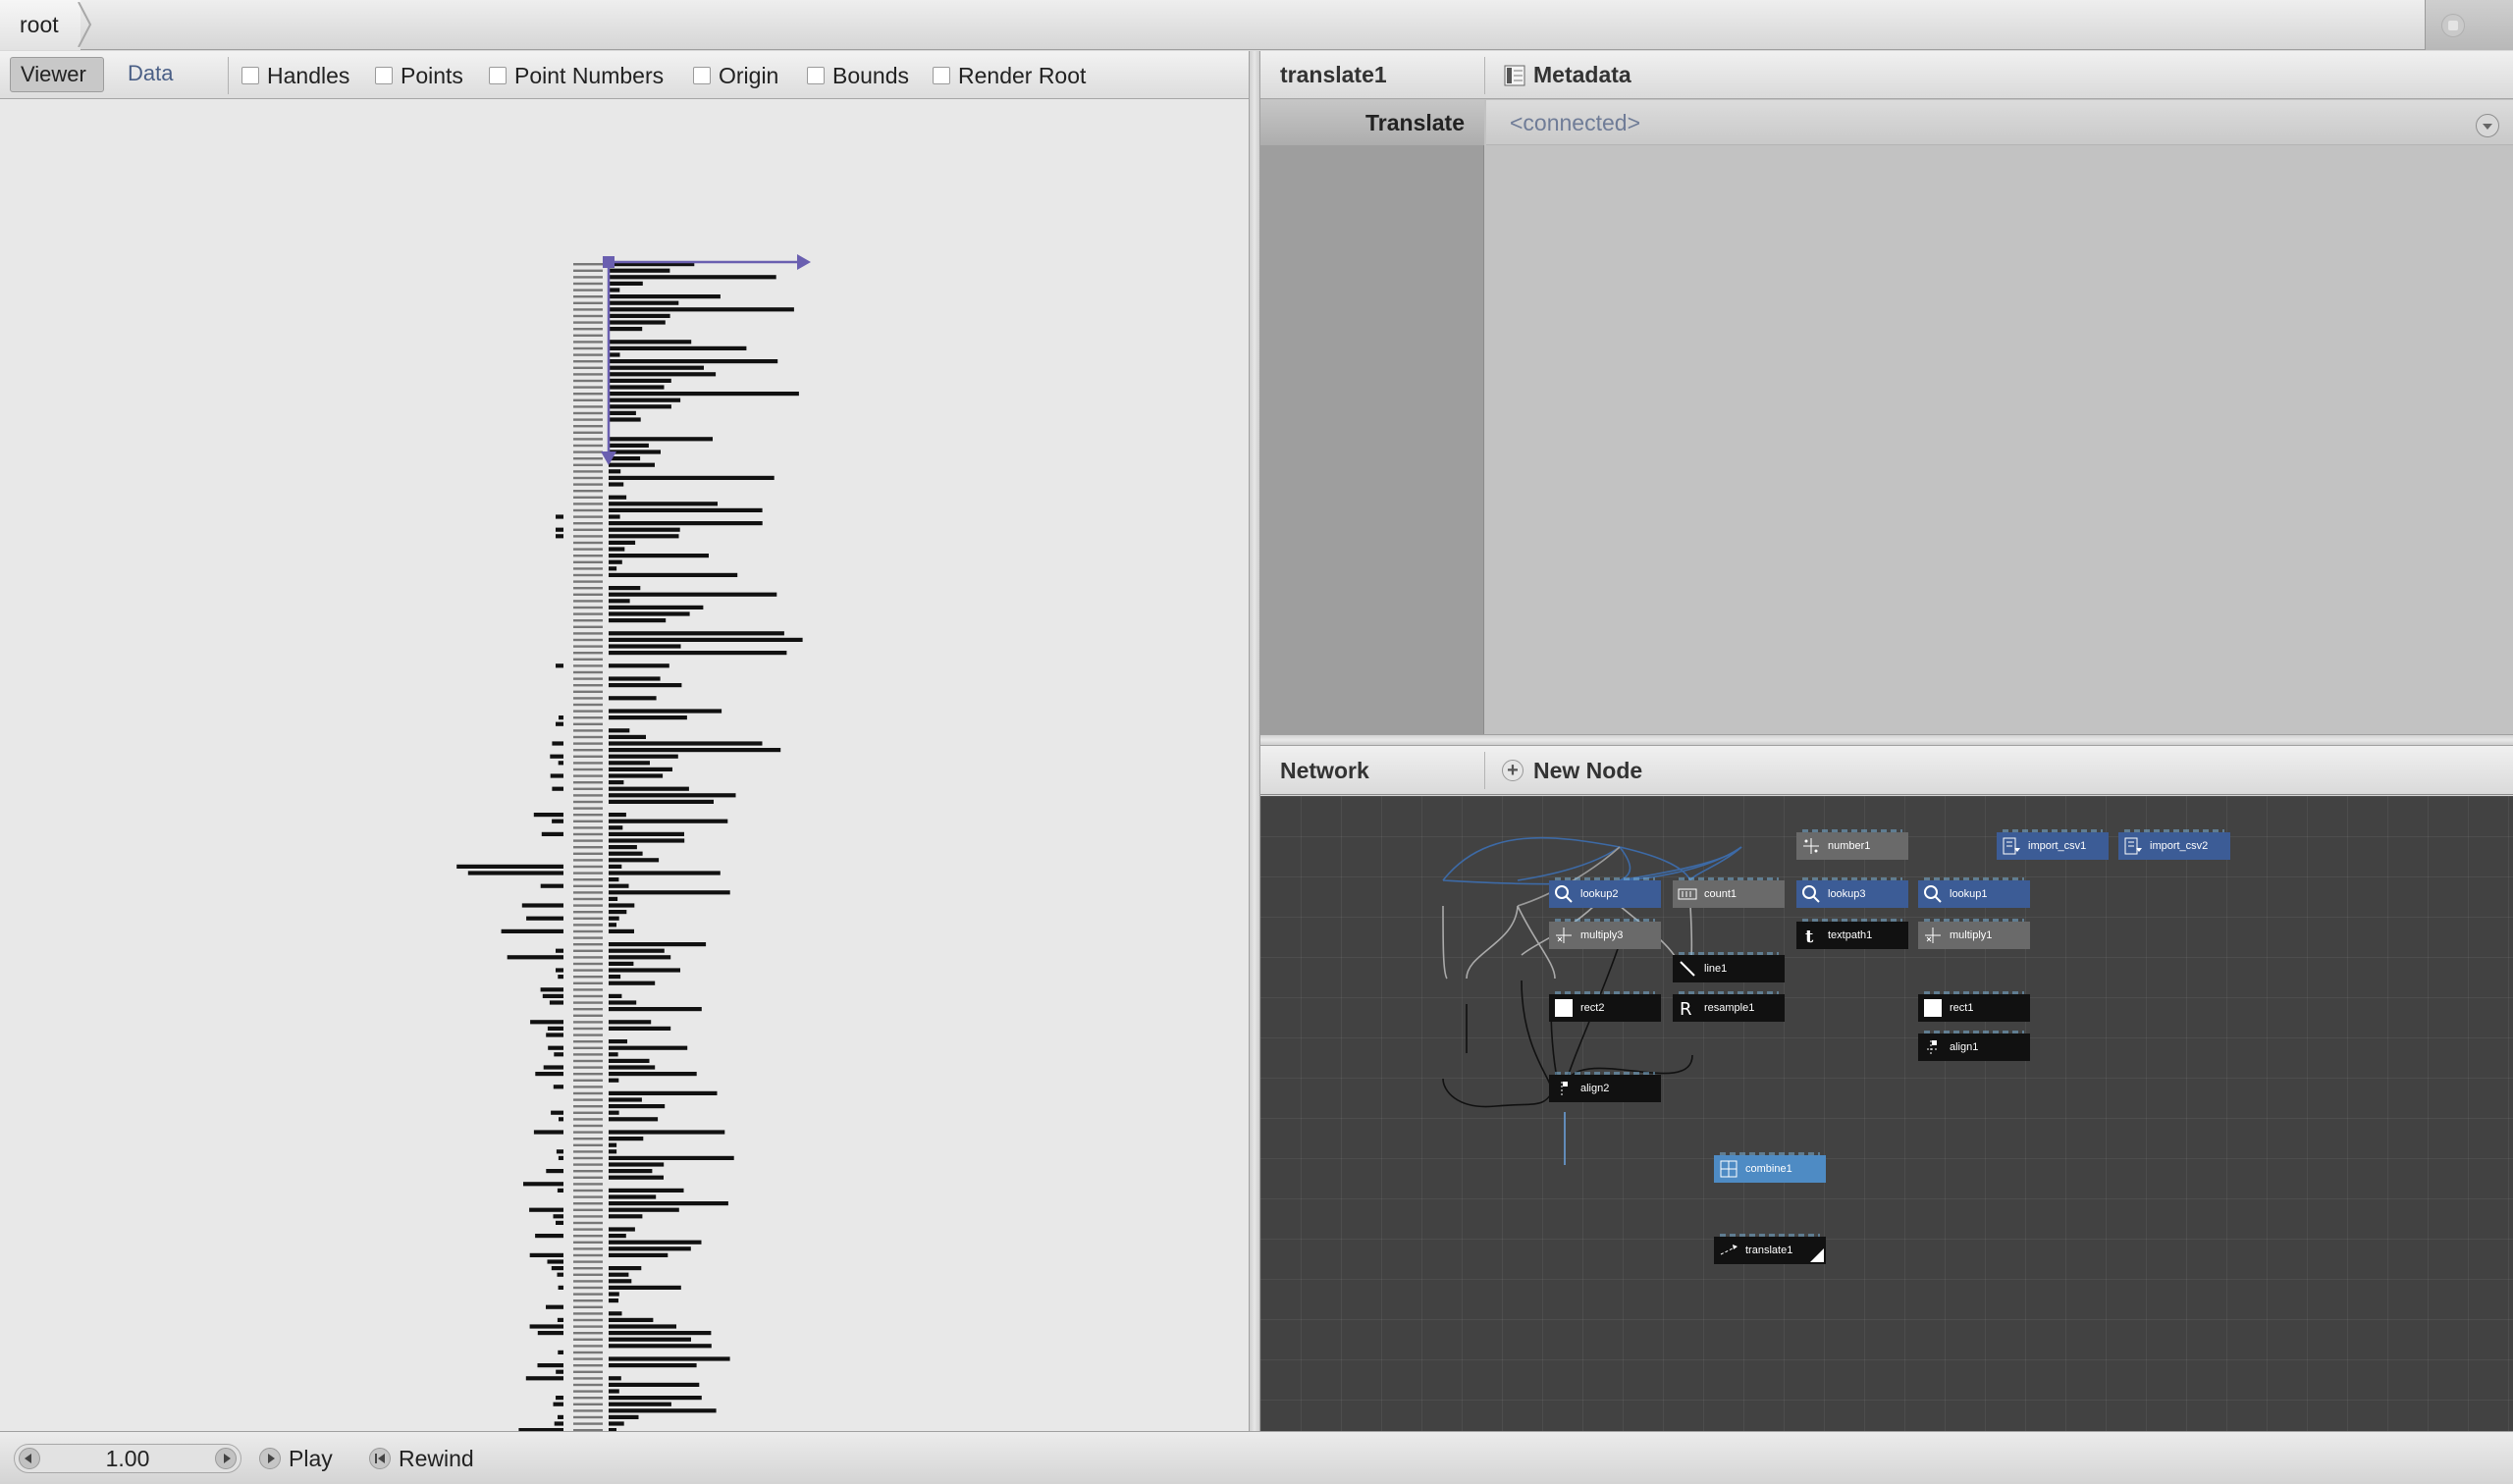 The image size is (2513, 1484). I want to click on parameter-menu-icon, so click(2487, 125).